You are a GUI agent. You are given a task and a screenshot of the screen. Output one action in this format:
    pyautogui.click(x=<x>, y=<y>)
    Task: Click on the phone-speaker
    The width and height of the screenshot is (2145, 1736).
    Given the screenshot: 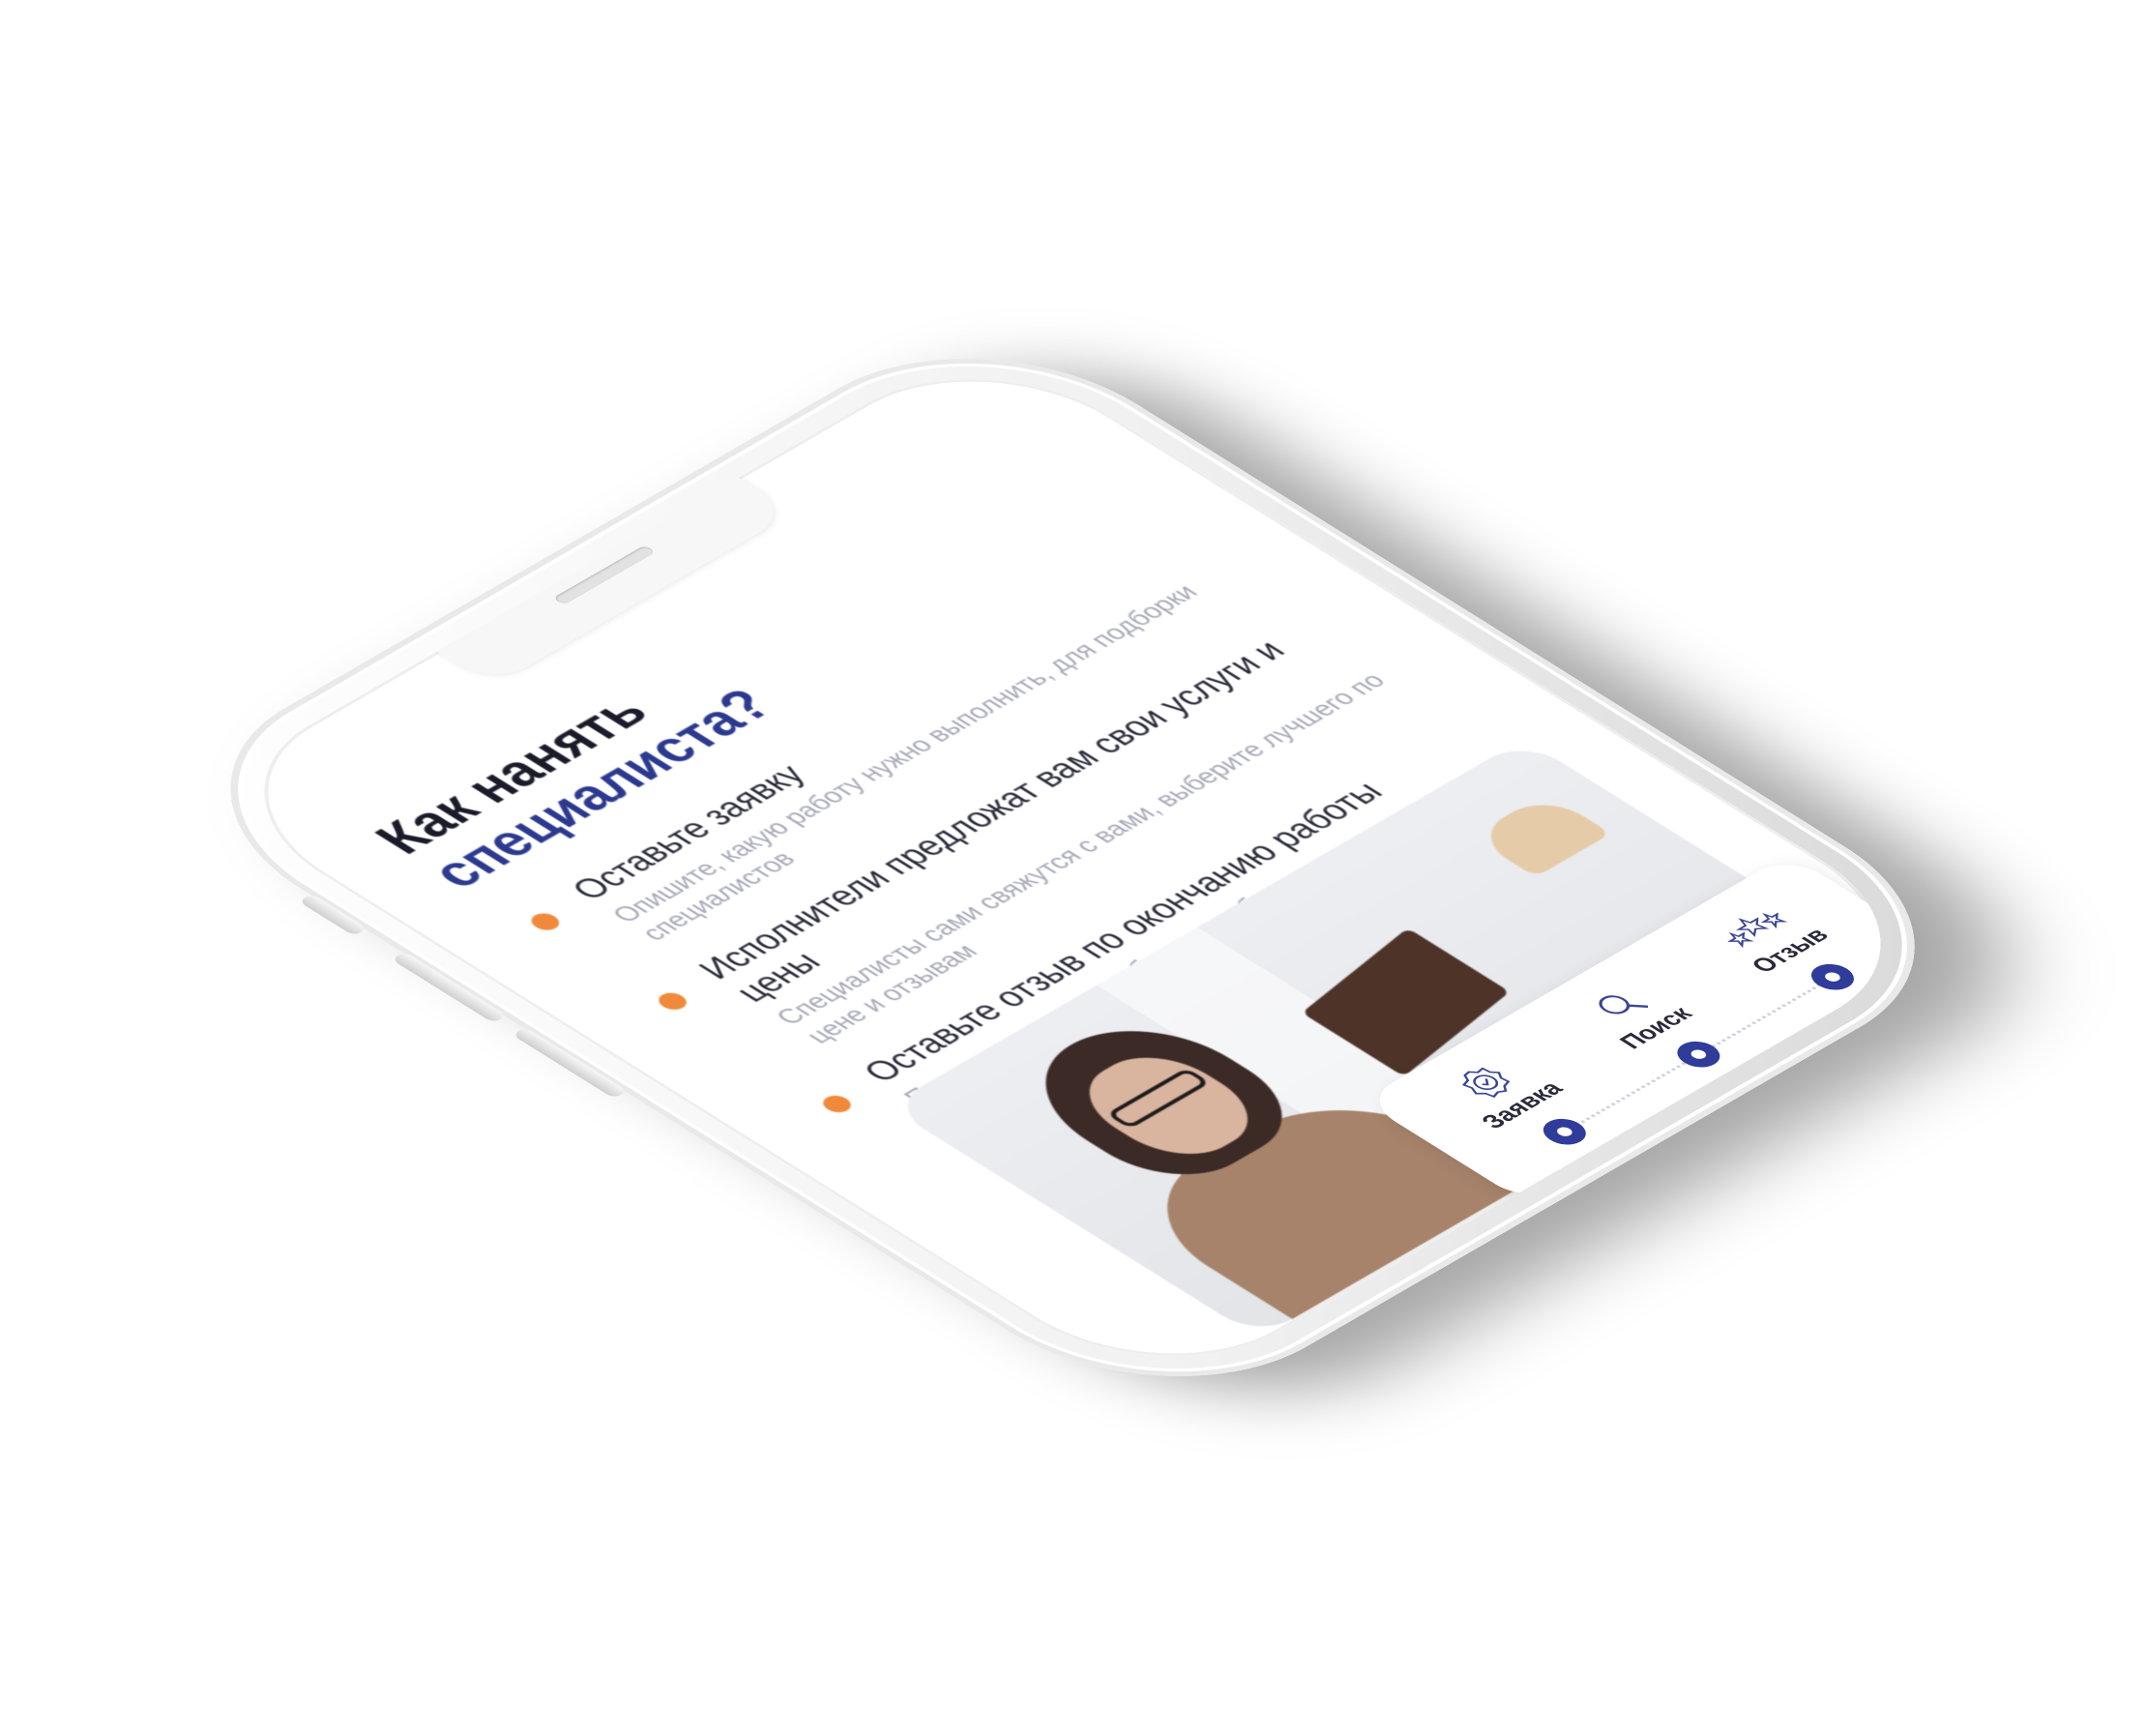 What is the action you would take?
    pyautogui.click(x=604, y=574)
    